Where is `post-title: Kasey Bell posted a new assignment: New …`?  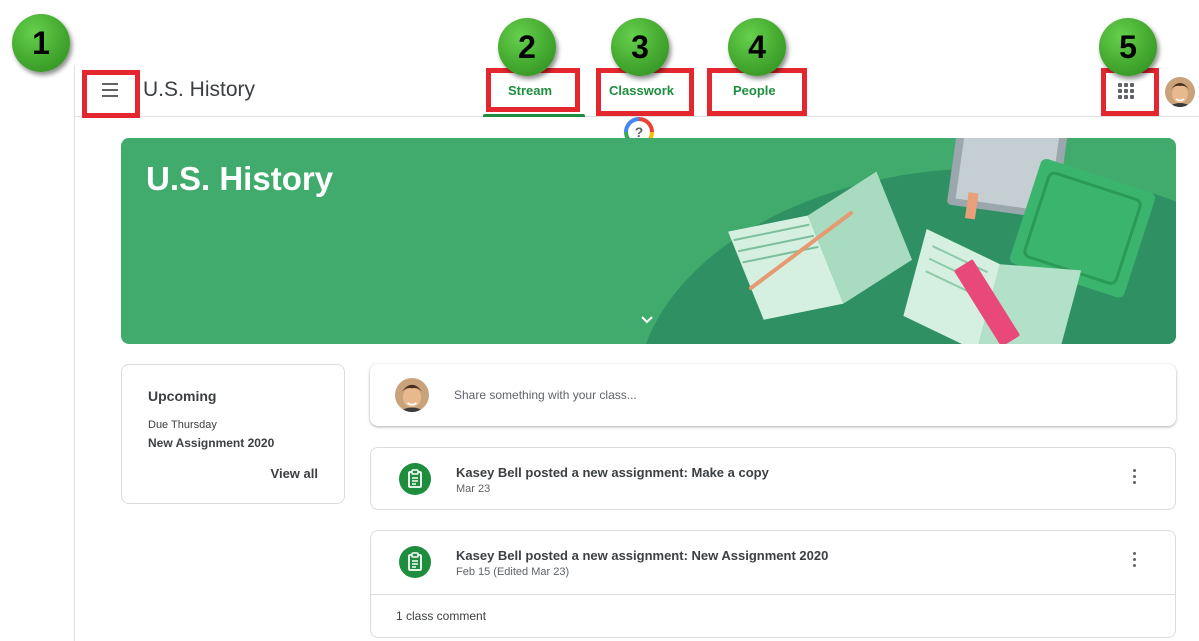
post-title: Kasey Bell posted a new assignment: New … is located at coordinates (642, 555).